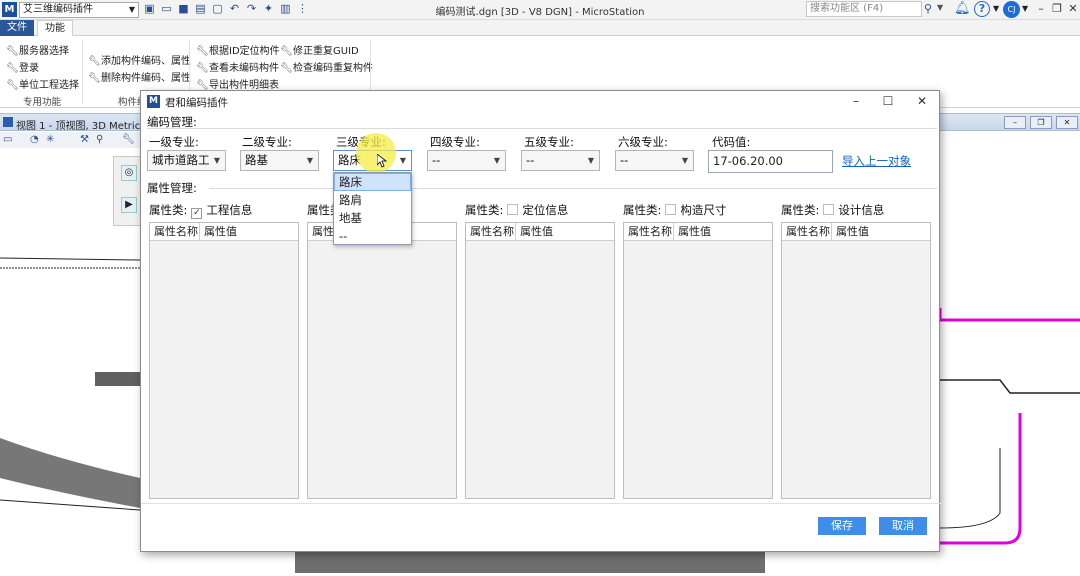 Image resolution: width=1080 pixels, height=576 pixels. What do you see at coordinates (888, 101) in the screenshot?
I see `dialog-maximize-button: ☐` at bounding box center [888, 101].